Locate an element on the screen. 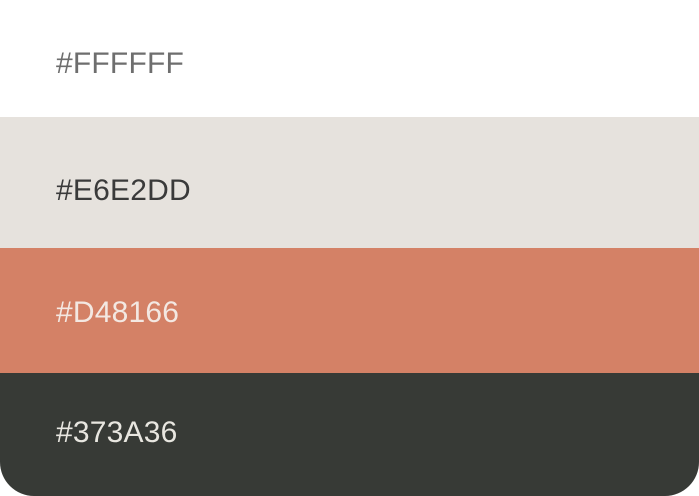  hex-code-label: #D48166 is located at coordinates (118, 312).